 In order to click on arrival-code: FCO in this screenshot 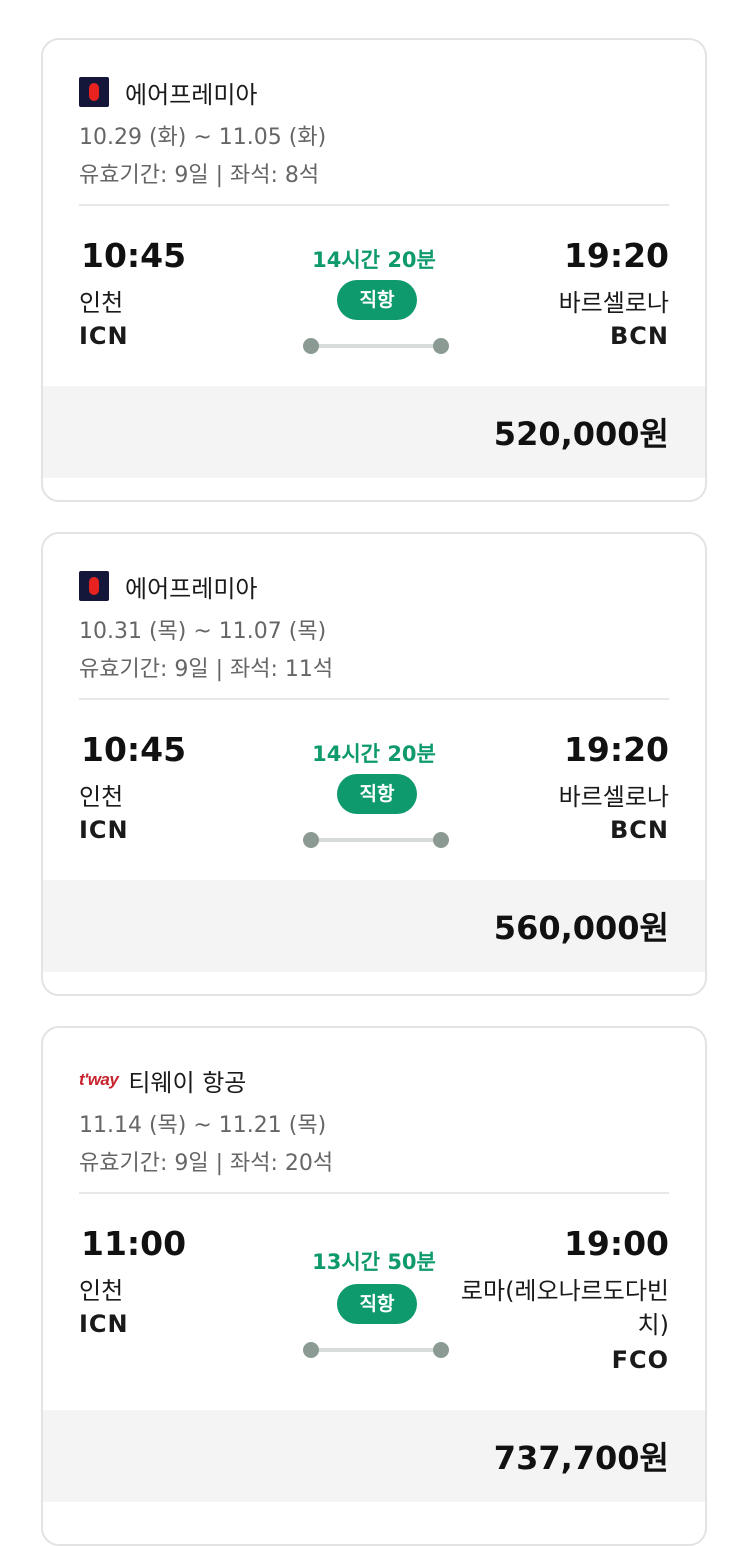, I will do `click(640, 1360)`.